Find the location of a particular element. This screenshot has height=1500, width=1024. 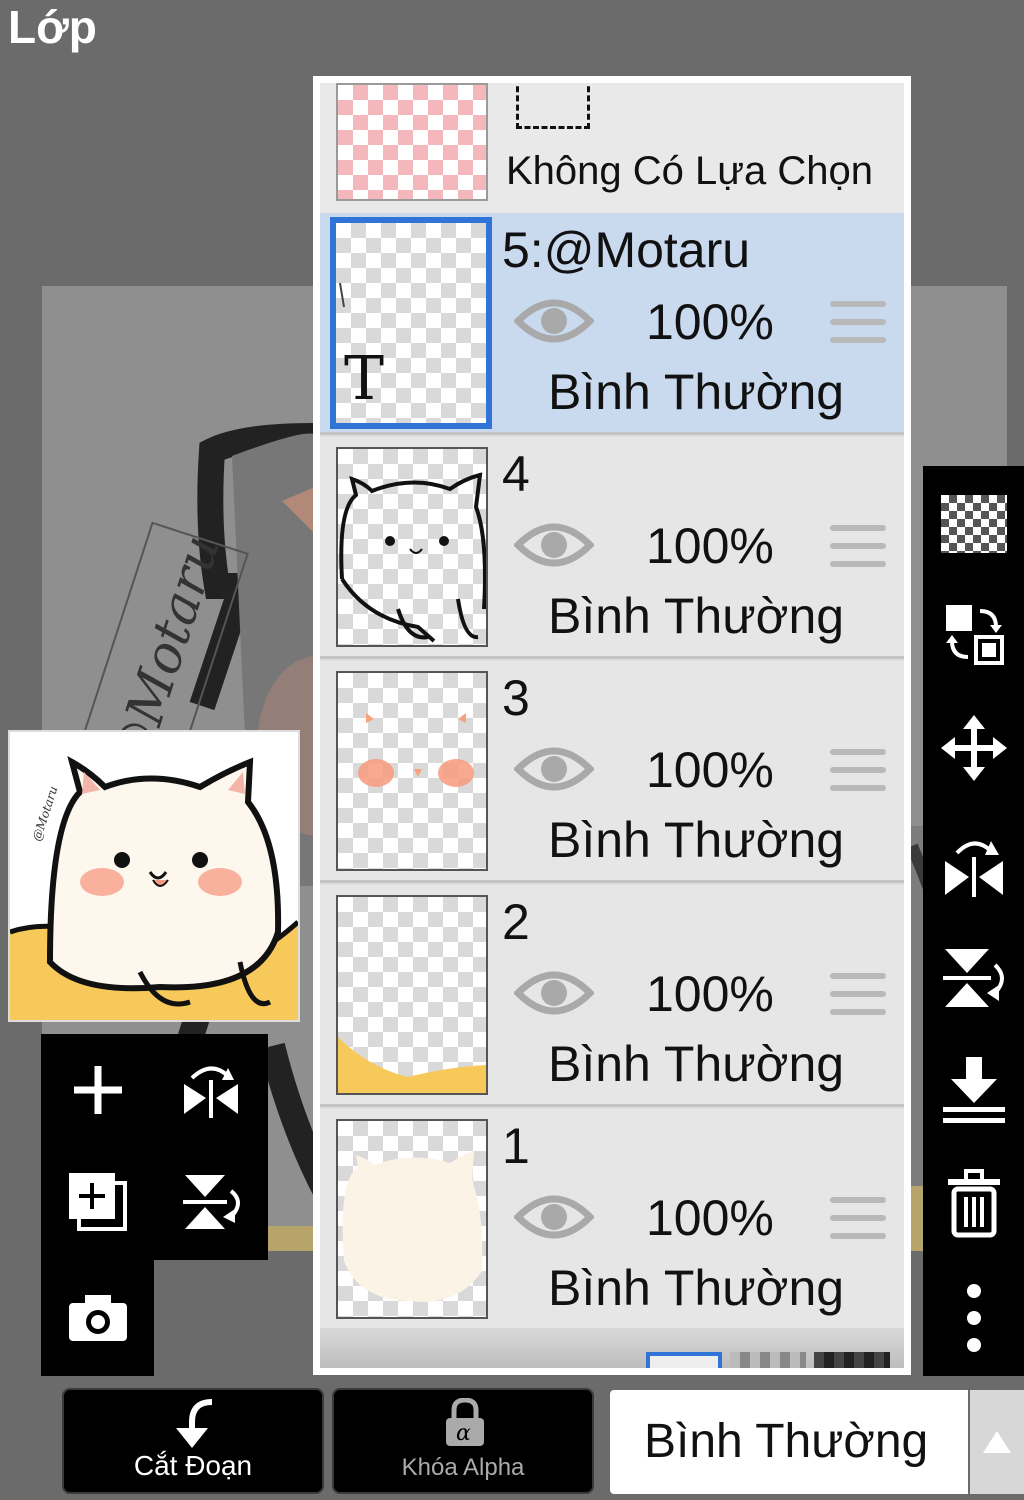

swap-layers-icon is located at coordinates (974, 635).